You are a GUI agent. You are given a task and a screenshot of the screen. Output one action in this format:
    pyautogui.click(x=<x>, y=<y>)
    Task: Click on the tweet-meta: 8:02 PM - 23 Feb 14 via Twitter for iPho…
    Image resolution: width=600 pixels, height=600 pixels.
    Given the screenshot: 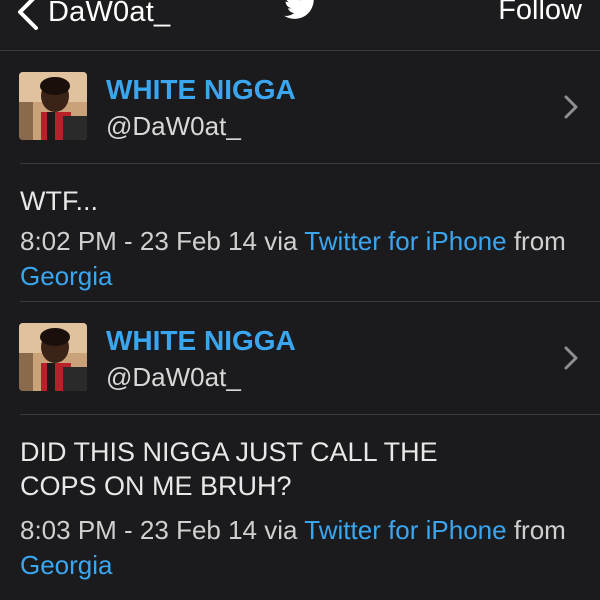 What is the action you would take?
    pyautogui.click(x=300, y=259)
    